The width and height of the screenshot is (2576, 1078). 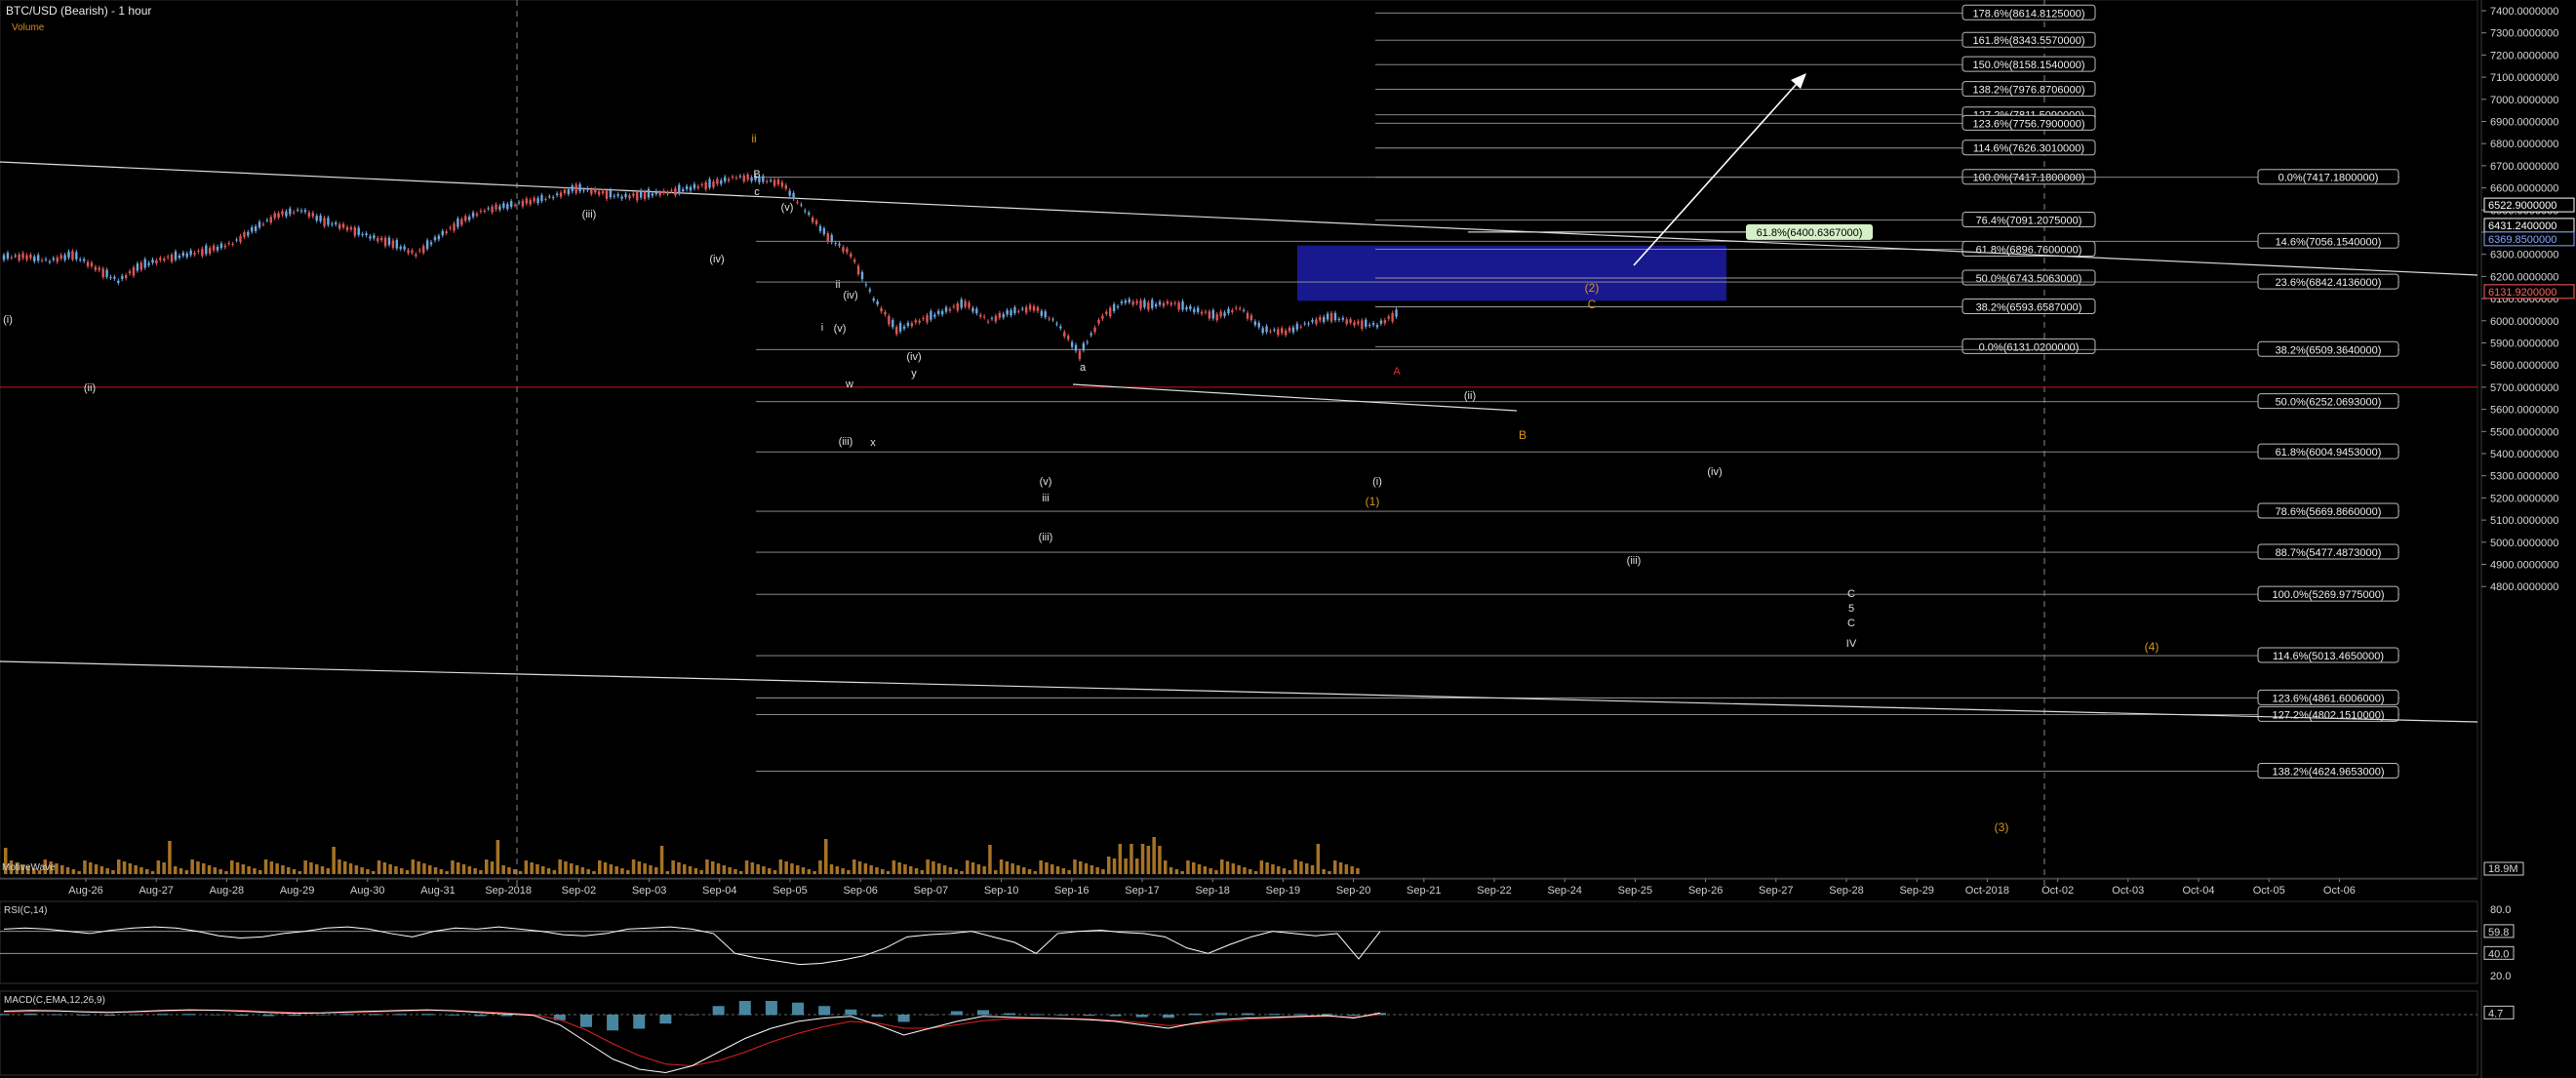 I want to click on chart-title: BTC/USD (Bearish) - 1 hour, so click(x=78, y=11).